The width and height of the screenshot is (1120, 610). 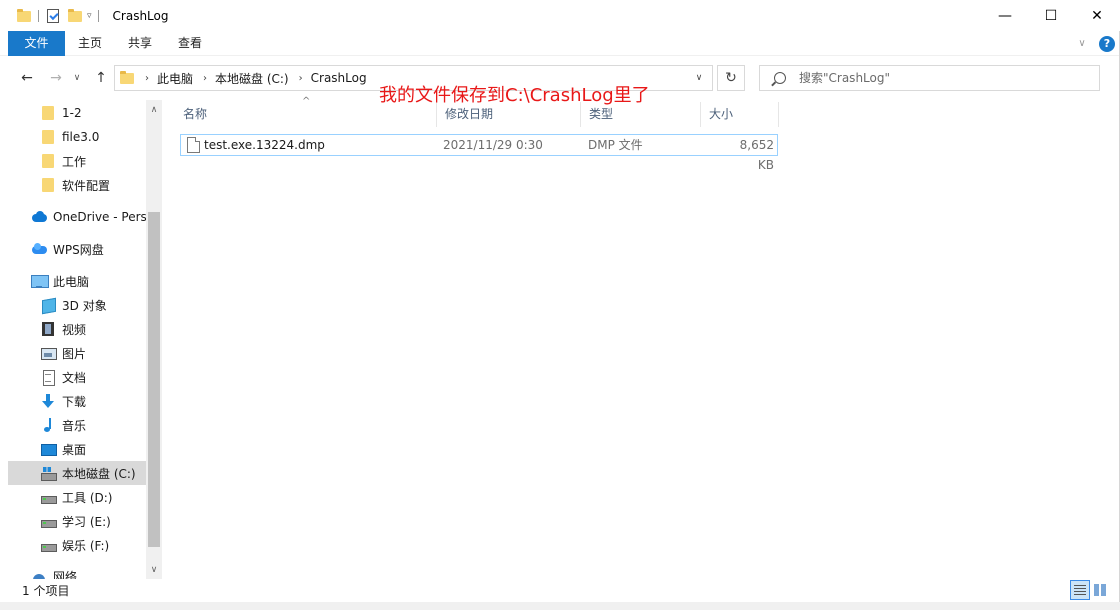 I want to click on this-pc-icon, so click(x=40, y=281).